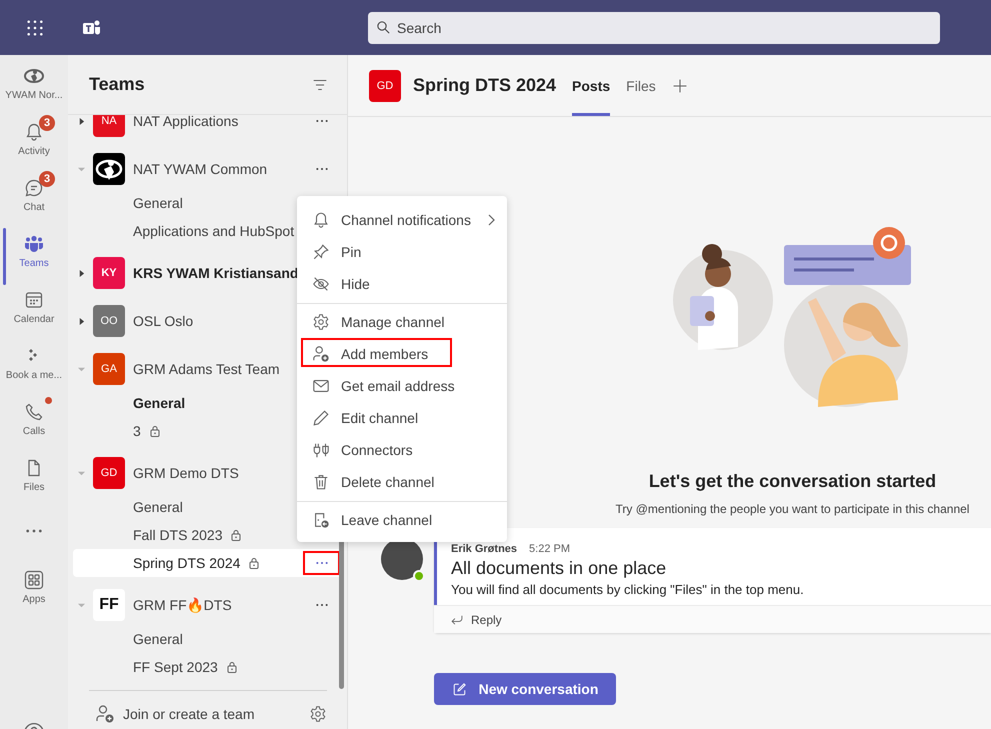  Describe the element at coordinates (109, 126) in the screenshot. I see `team-avatar: NA` at that location.